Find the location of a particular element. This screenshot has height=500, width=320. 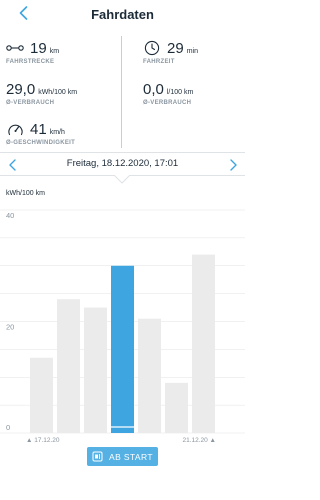

speed-unit: km/h is located at coordinates (57, 132).